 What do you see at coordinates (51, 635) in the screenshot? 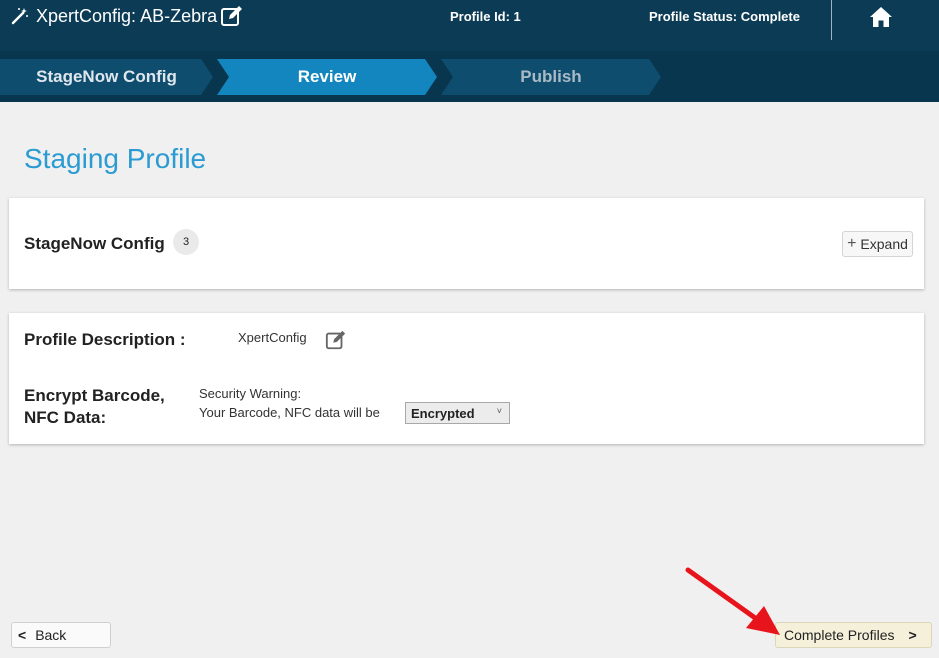
I see `back-label: Back` at bounding box center [51, 635].